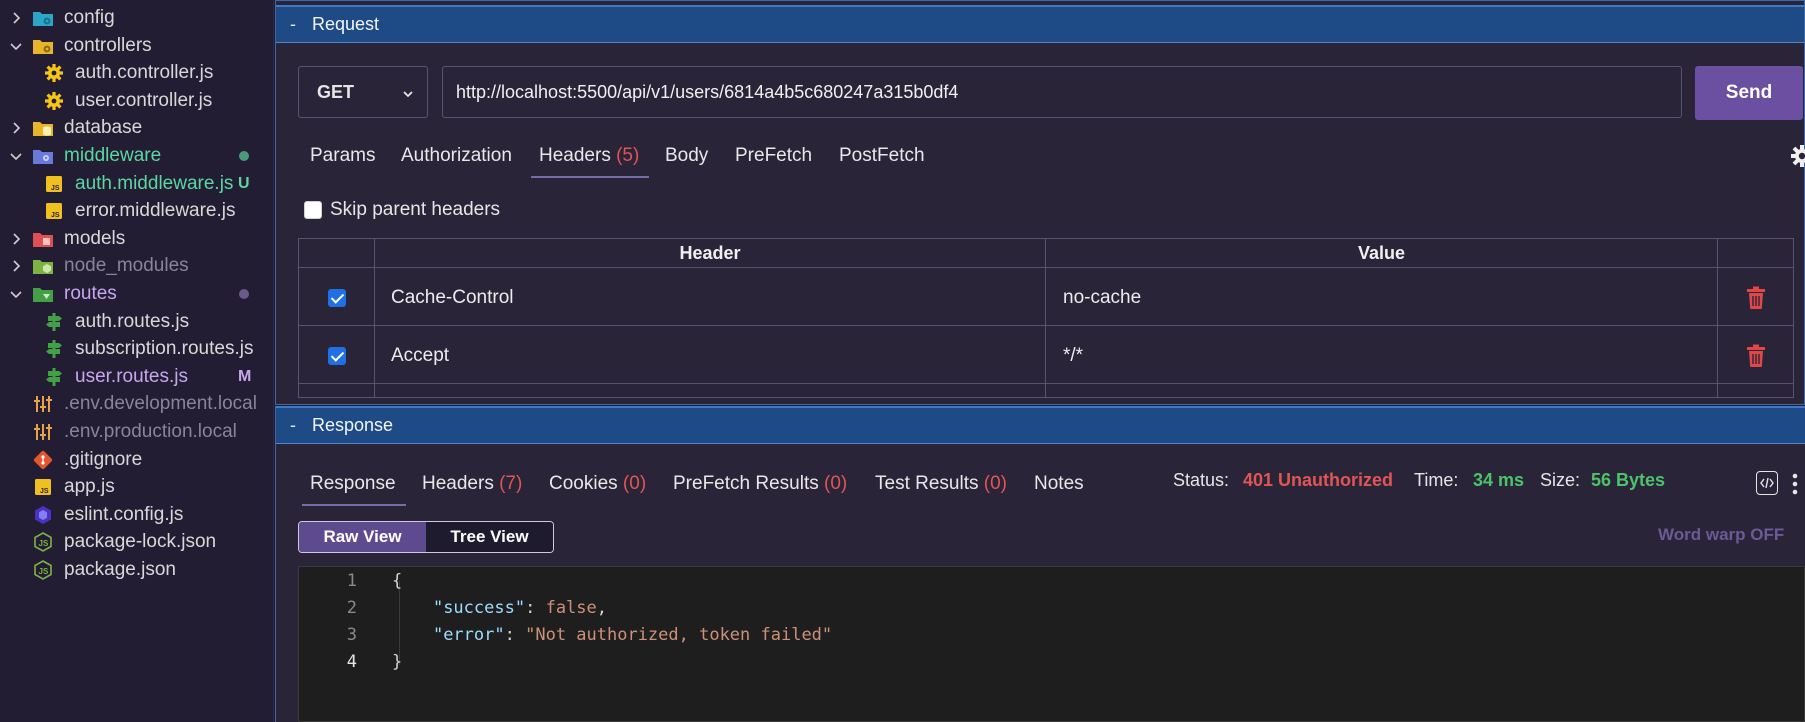 The image size is (1805, 722). I want to click on more-options-icon, so click(1795, 484).